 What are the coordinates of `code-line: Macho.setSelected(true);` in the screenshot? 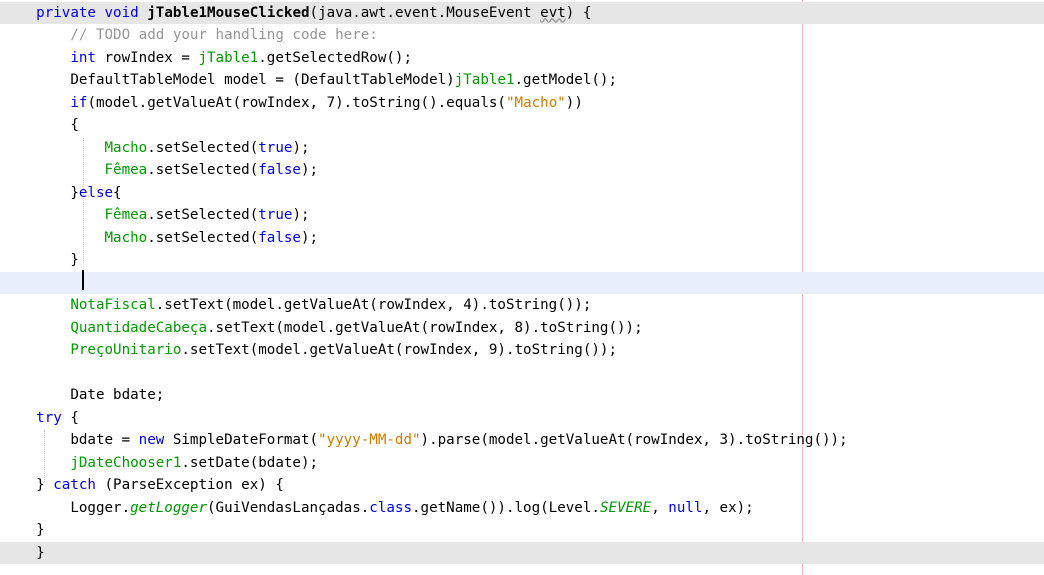 It's located at (522, 148).